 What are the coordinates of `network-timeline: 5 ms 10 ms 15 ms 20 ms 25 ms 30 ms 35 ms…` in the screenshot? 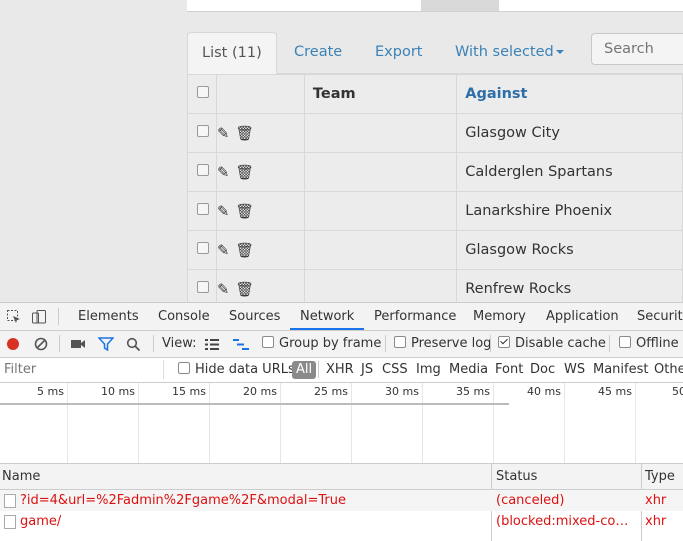 It's located at (341, 423).